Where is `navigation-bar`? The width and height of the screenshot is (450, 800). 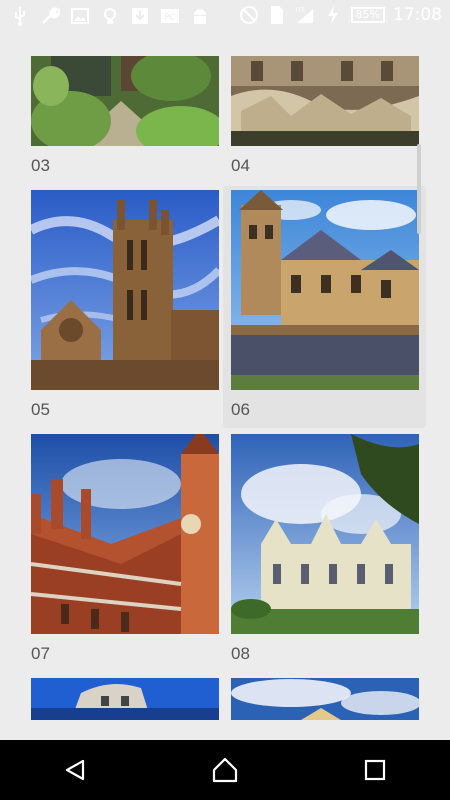 navigation-bar is located at coordinates (225, 770).